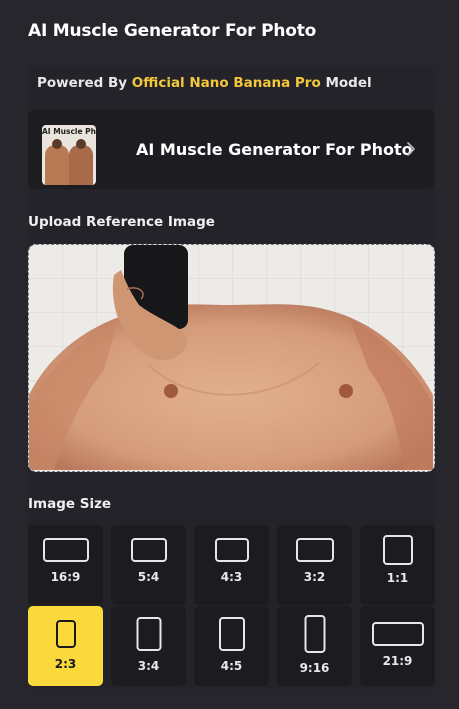 The image size is (459, 709). Describe the element at coordinates (411, 149) in the screenshot. I see `chevron-right-icon` at that location.